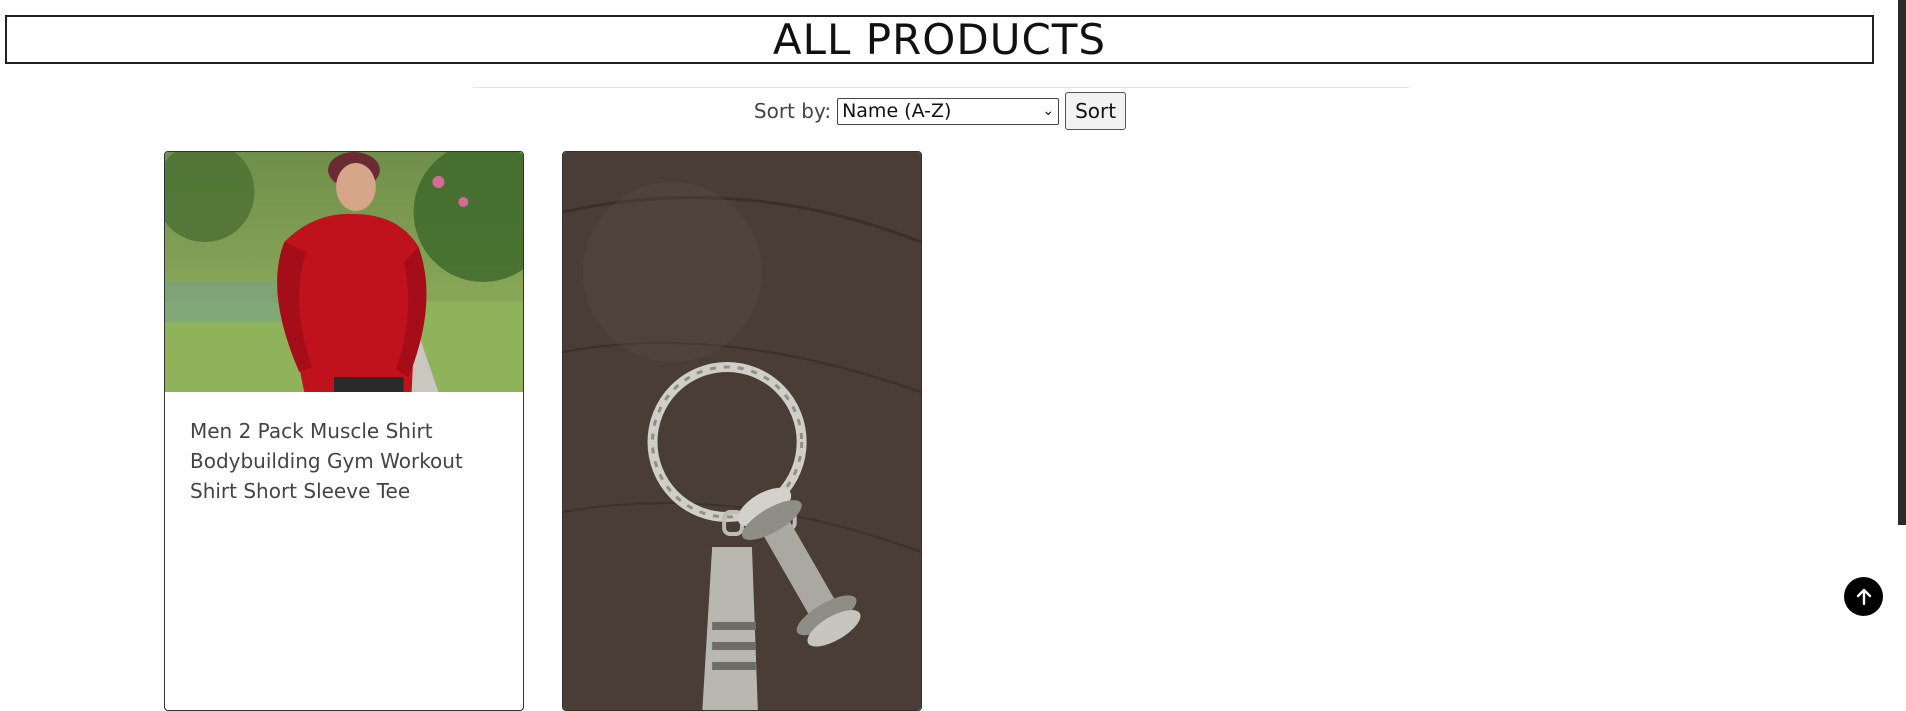 This screenshot has height=711, width=1906. Describe the element at coordinates (792, 111) in the screenshot. I see `sort-label: Sort by:` at that location.